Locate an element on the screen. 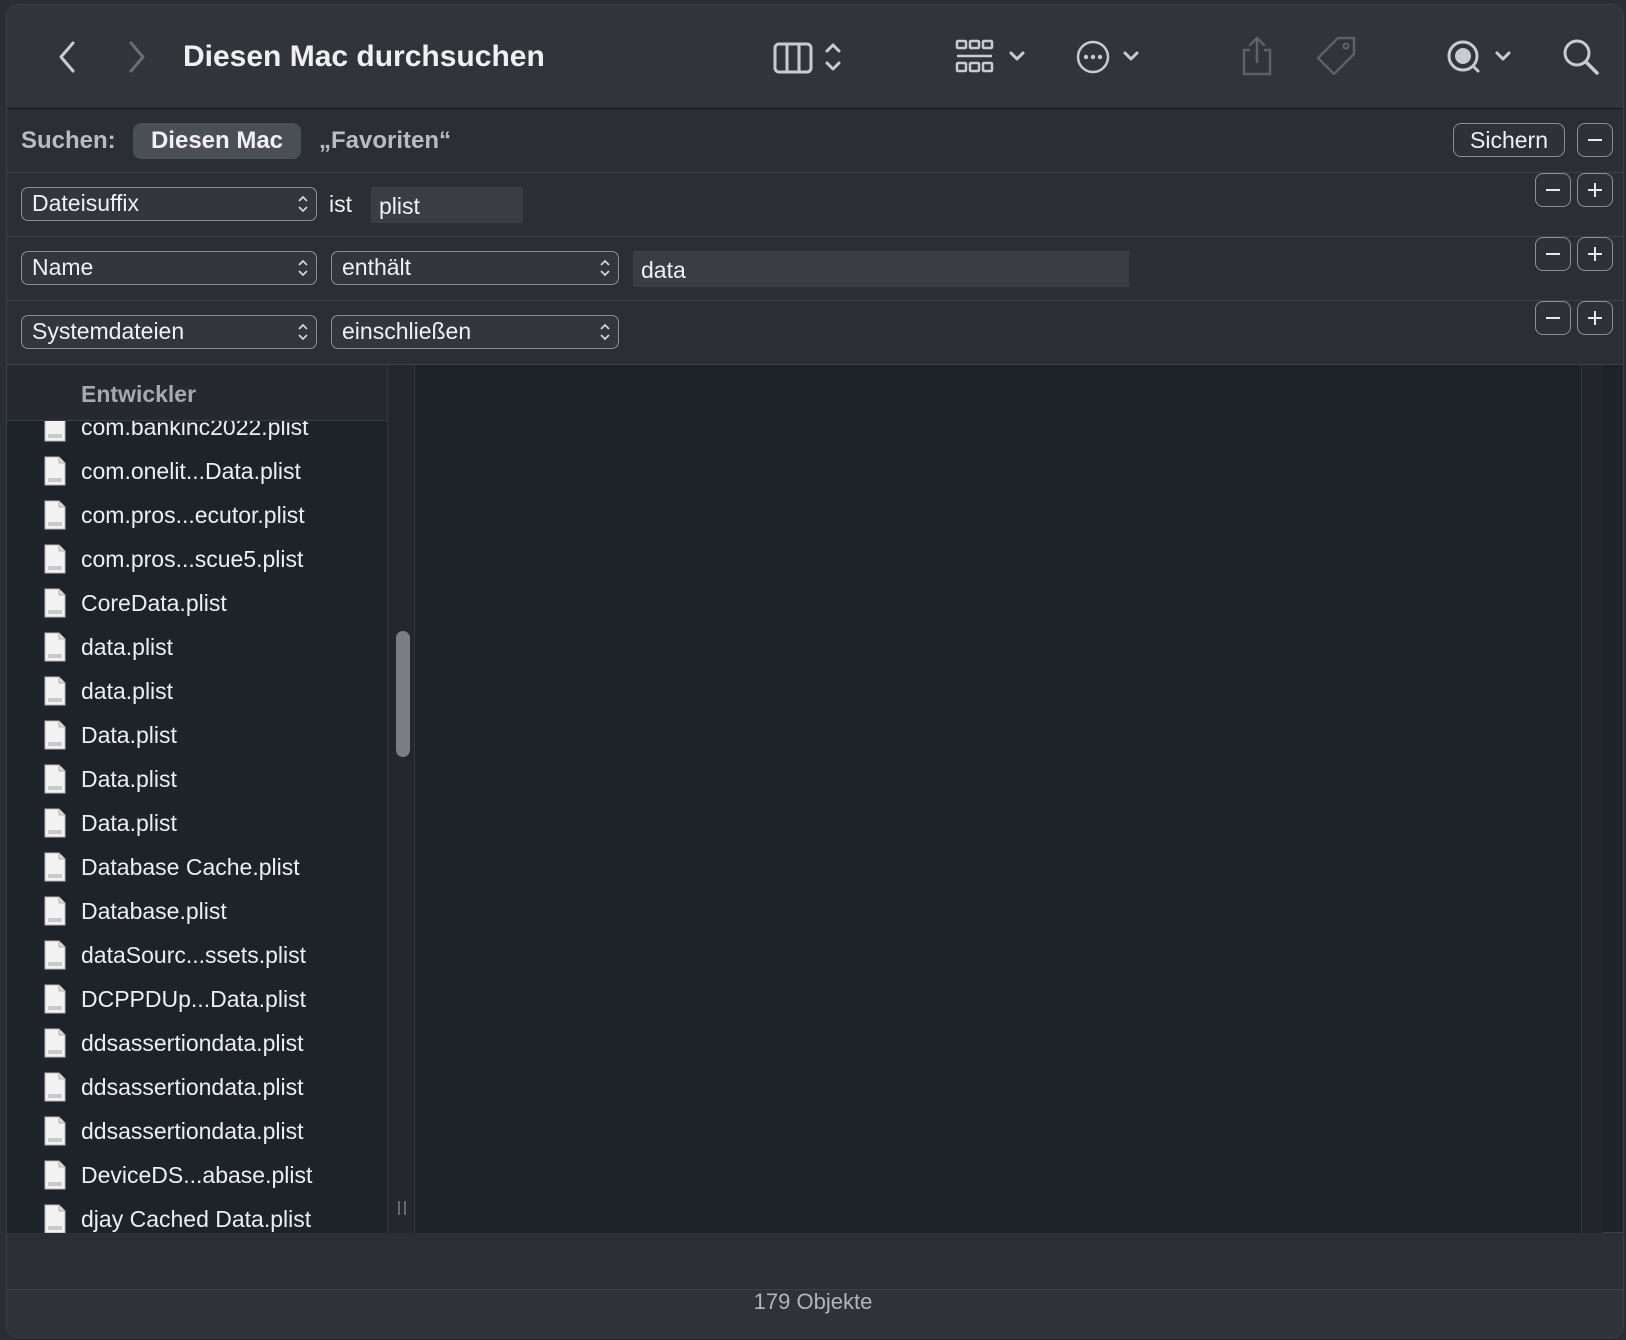 The image size is (1626, 1340). file-name: CoreData.plist is located at coordinates (154, 603).